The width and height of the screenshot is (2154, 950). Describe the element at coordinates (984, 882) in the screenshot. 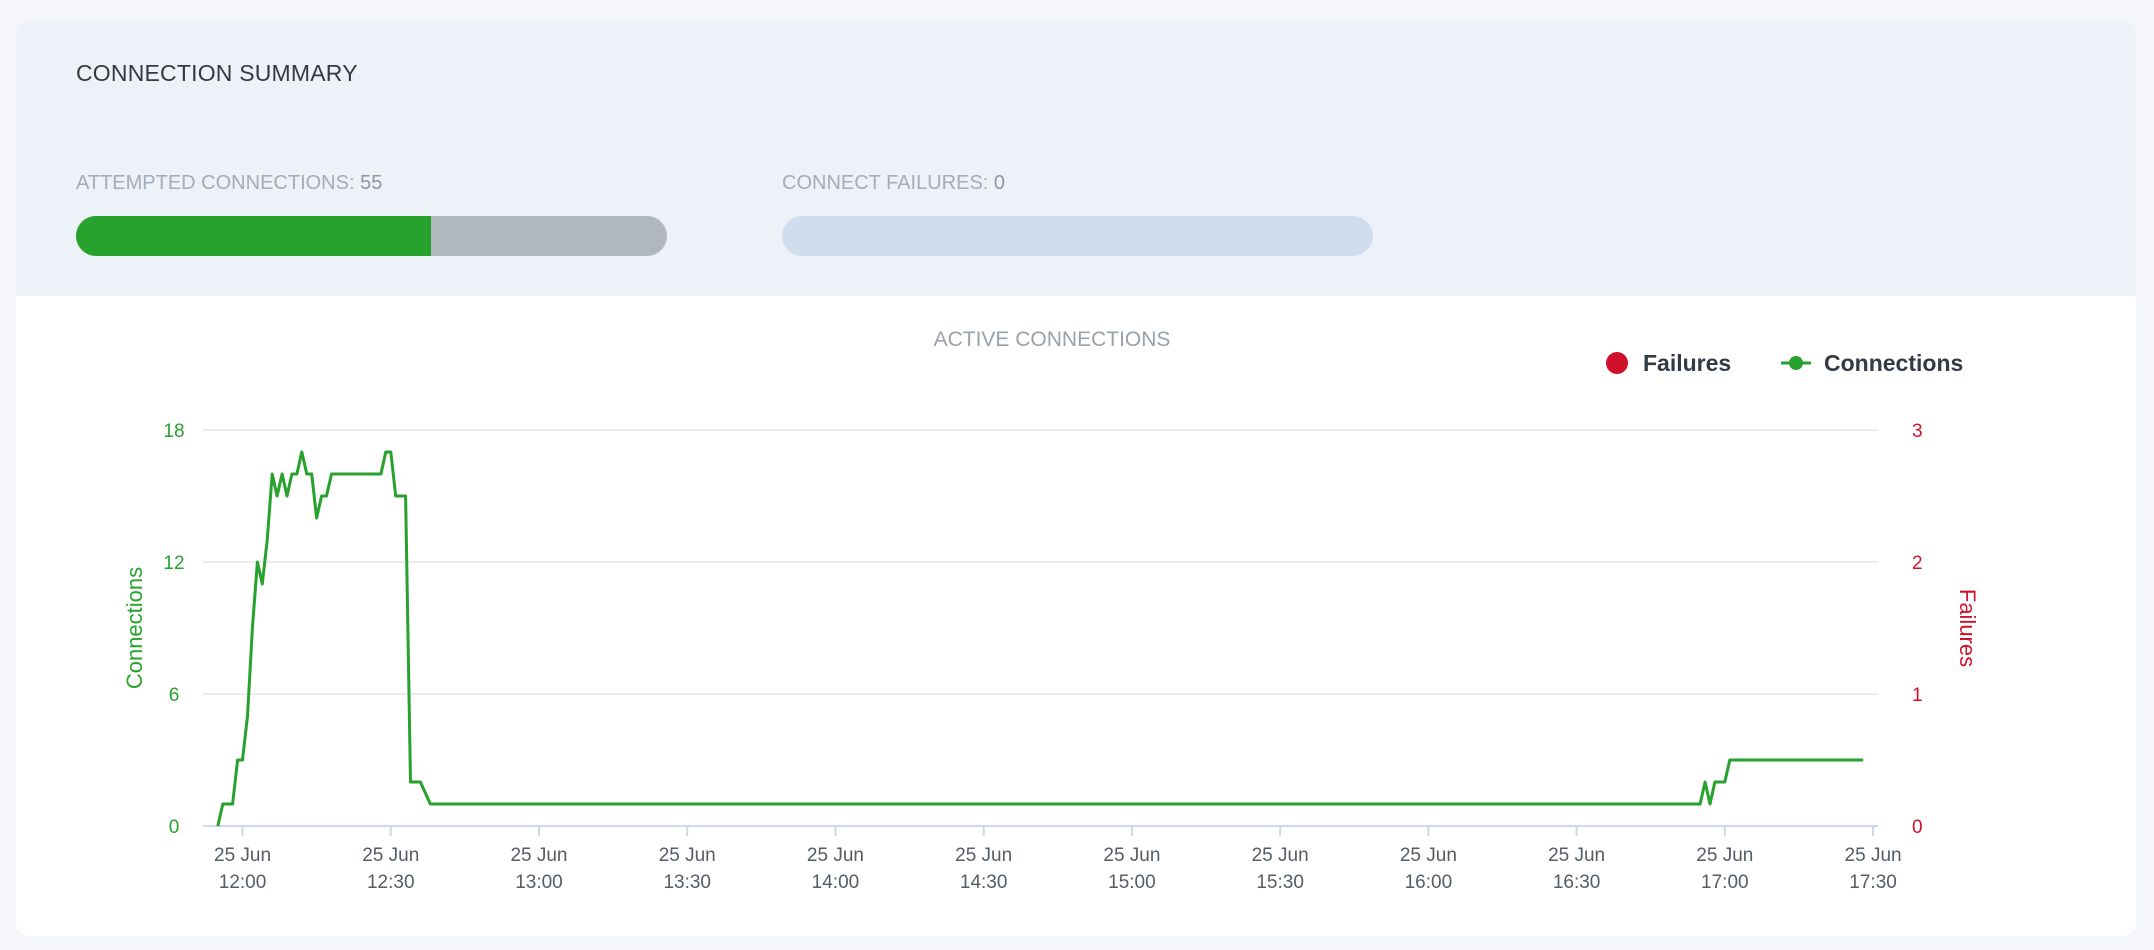

I see `x-tick-label-time: 14:30` at that location.